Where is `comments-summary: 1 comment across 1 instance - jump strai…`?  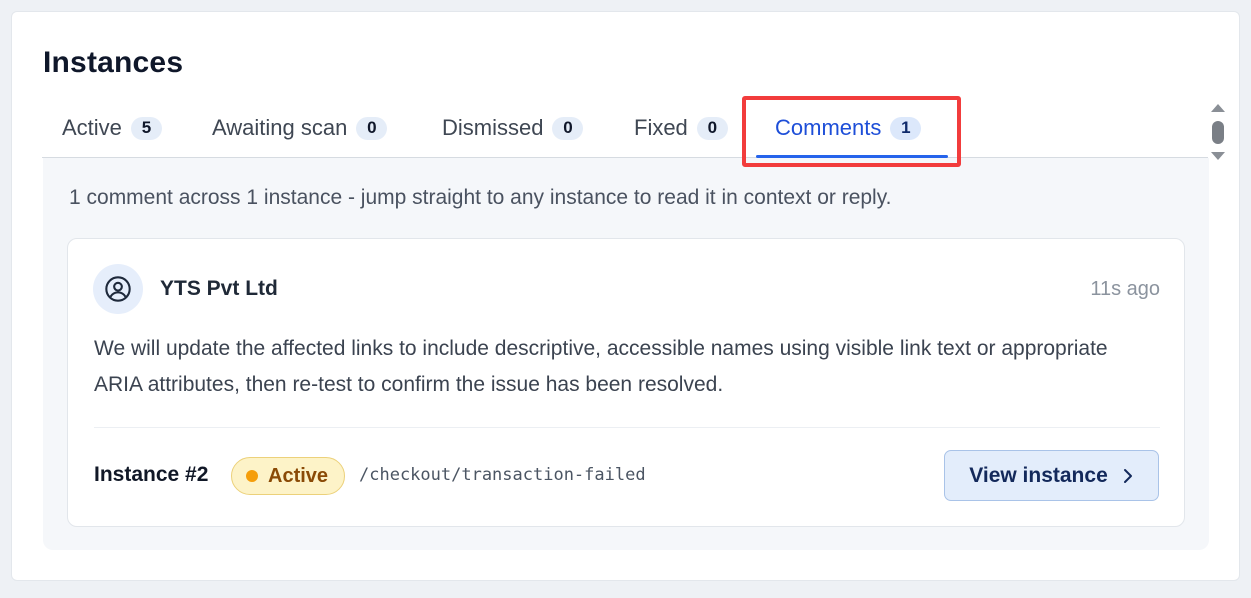
comments-summary: 1 comment across 1 instance - jump strai… is located at coordinates (480, 197).